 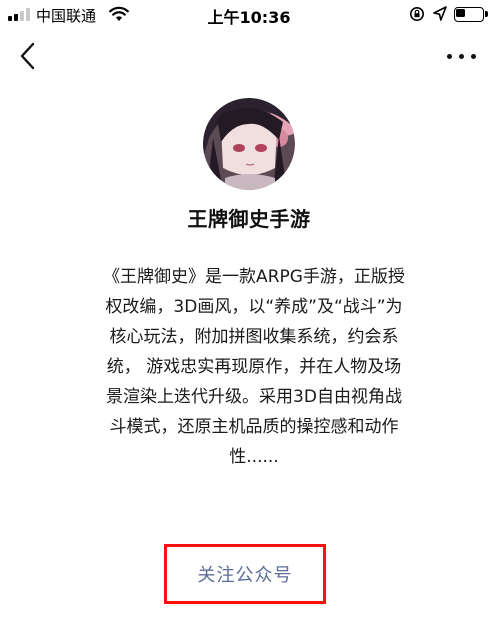 I want to click on nav-bar, so click(x=249, y=56).